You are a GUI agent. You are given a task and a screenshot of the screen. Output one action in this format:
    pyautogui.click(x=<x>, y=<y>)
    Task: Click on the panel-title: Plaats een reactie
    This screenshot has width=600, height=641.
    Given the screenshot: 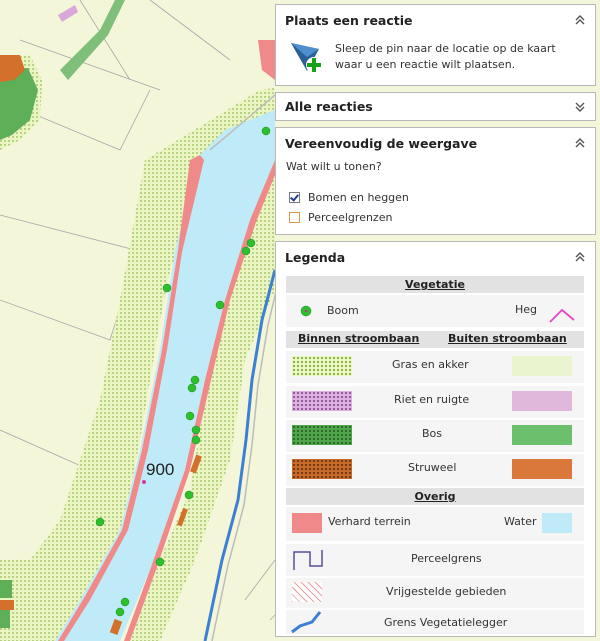 What is the action you would take?
    pyautogui.click(x=349, y=20)
    